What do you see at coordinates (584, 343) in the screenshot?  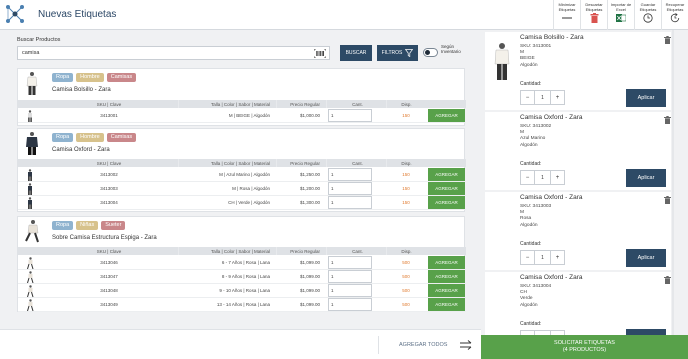 I see `request-labels-label: SOLICITAR ETIQUETAS` at bounding box center [584, 343].